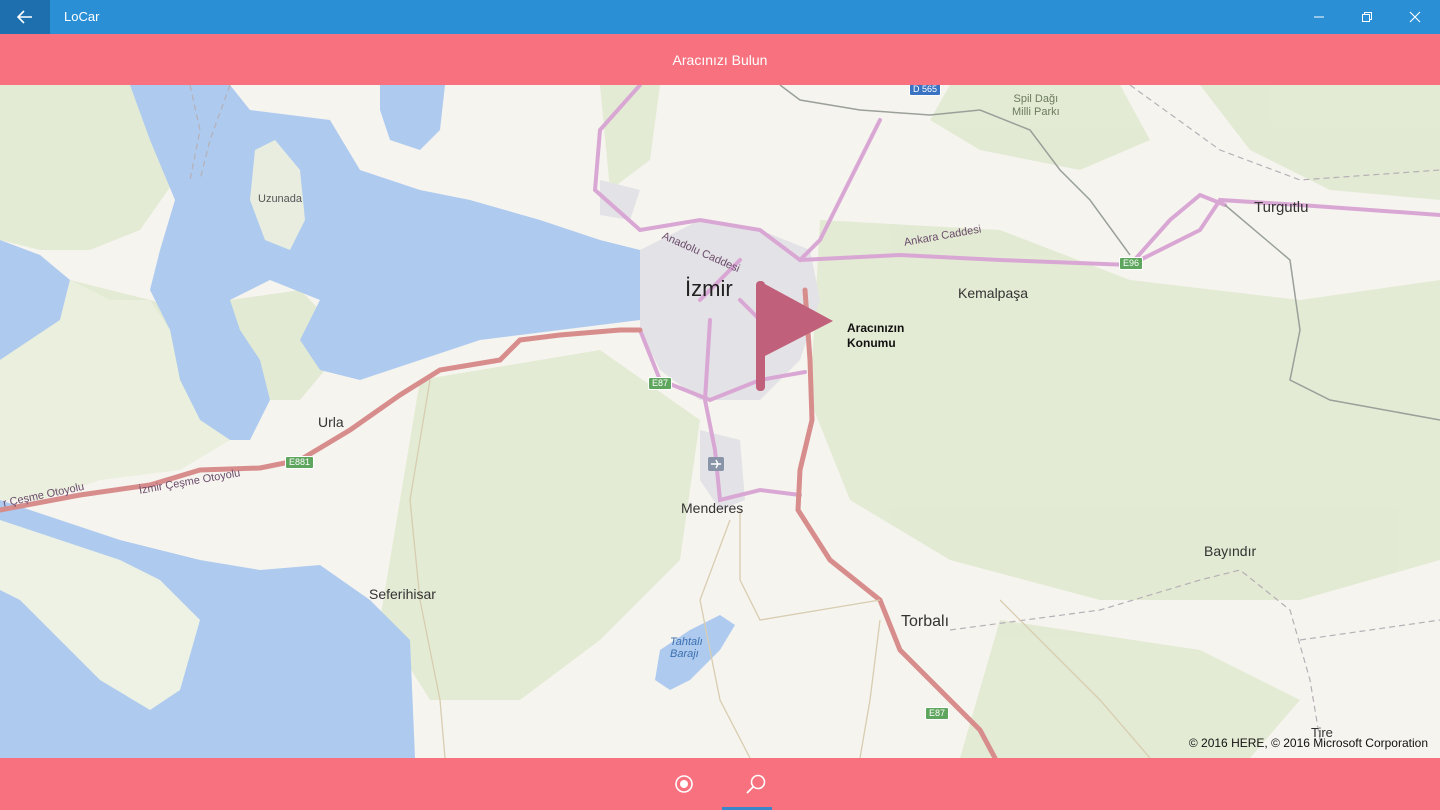 The image size is (1440, 810). What do you see at coordinates (1036, 105) in the screenshot?
I see `map-label-spil-dagi: Spil Dağı Milli Parkı` at bounding box center [1036, 105].